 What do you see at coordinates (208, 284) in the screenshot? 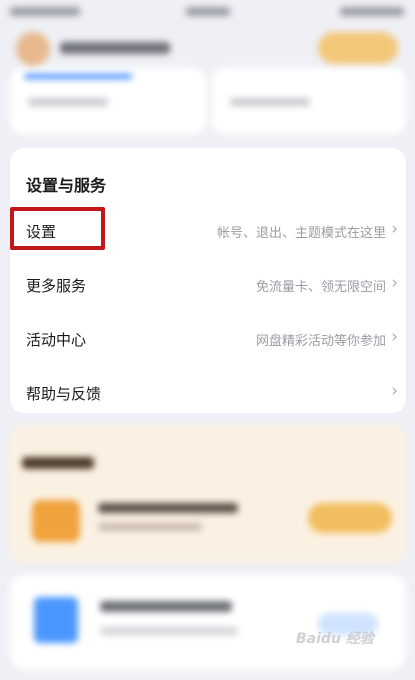
I see `menu-item-more-services: 更多服务 免流量卡、领无限空间 ›` at bounding box center [208, 284].